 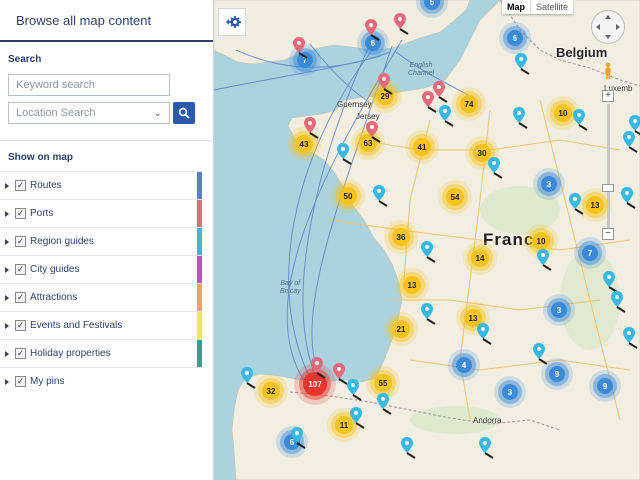 I want to click on location-search-select: Location Search ⌄, so click(x=89, y=113).